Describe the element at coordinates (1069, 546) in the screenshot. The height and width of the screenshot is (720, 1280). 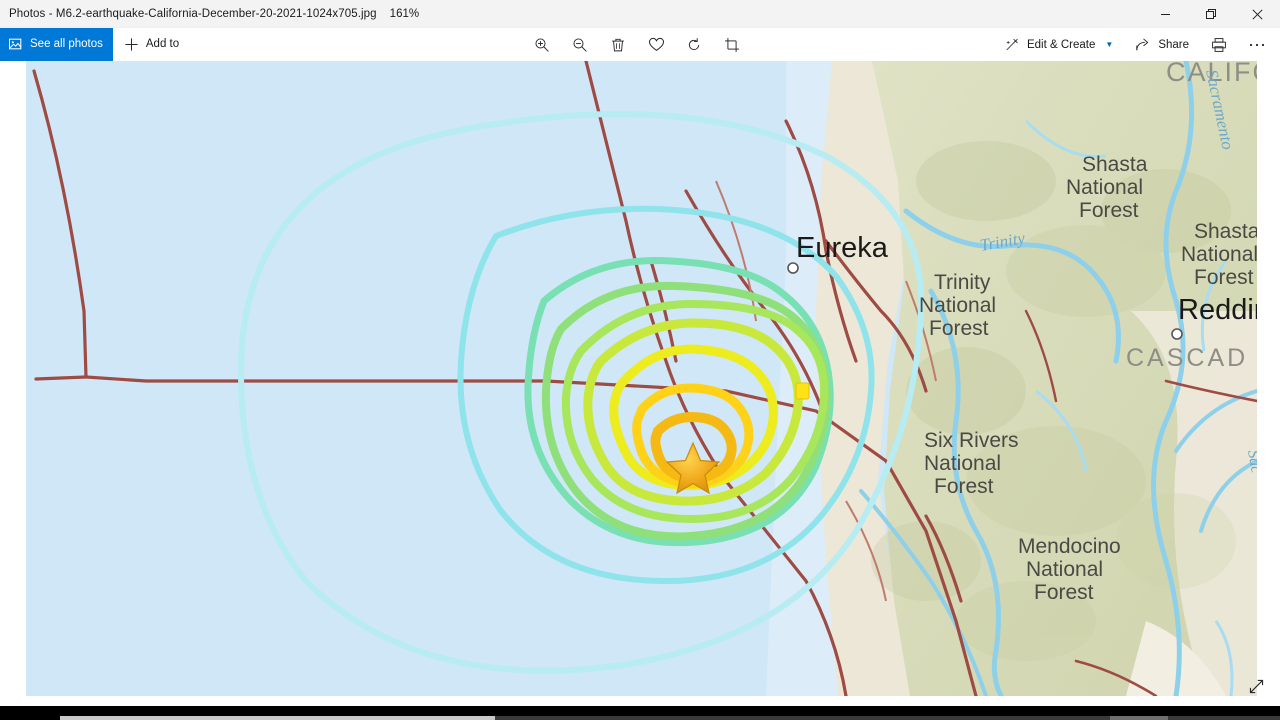
I see `svg-text: Mendocino` at that location.